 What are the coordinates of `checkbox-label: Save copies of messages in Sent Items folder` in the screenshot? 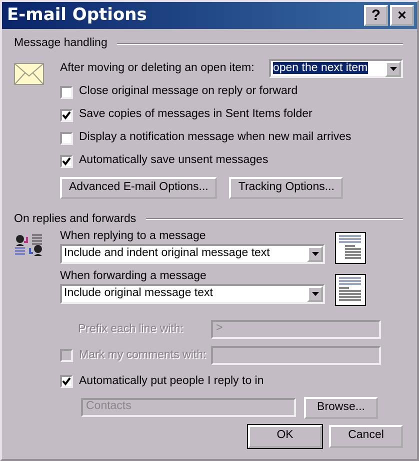 It's located at (195, 115).